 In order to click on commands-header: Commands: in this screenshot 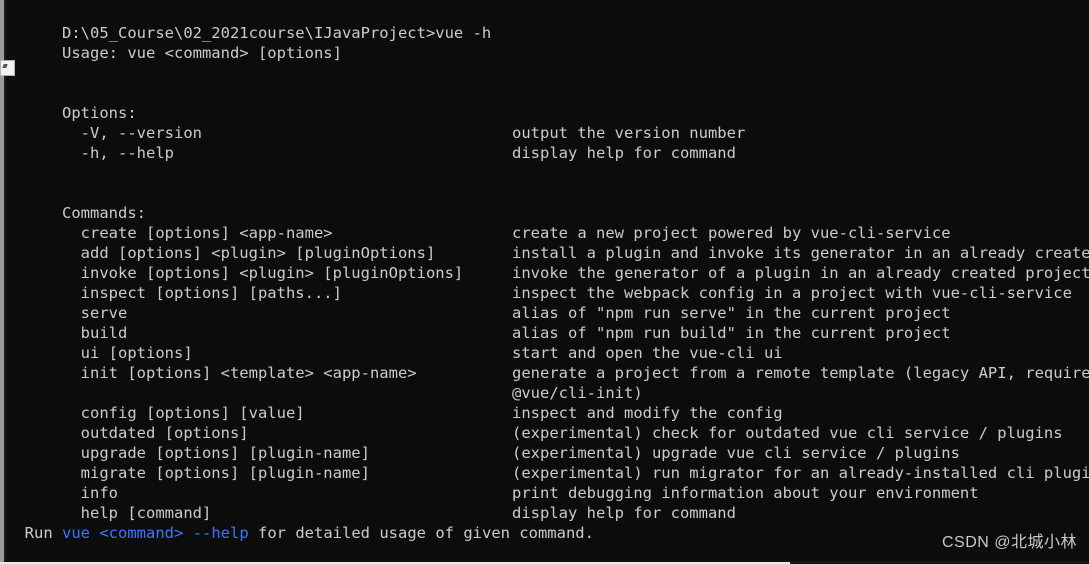, I will do `click(547, 202)`.